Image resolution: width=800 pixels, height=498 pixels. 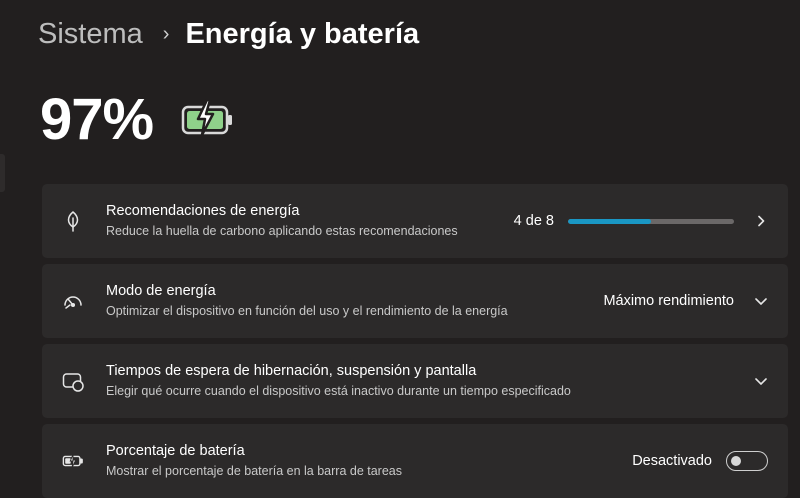 I want to click on card-title: Recomendaciones de energía, so click(x=203, y=211).